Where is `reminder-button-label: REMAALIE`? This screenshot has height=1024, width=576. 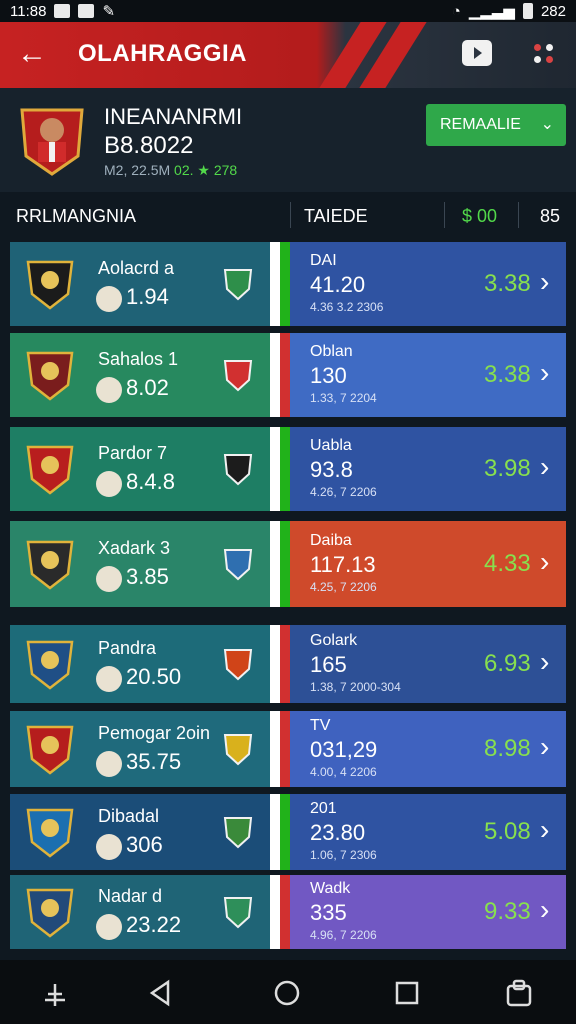
reminder-button-label: REMAALIE is located at coordinates (480, 124).